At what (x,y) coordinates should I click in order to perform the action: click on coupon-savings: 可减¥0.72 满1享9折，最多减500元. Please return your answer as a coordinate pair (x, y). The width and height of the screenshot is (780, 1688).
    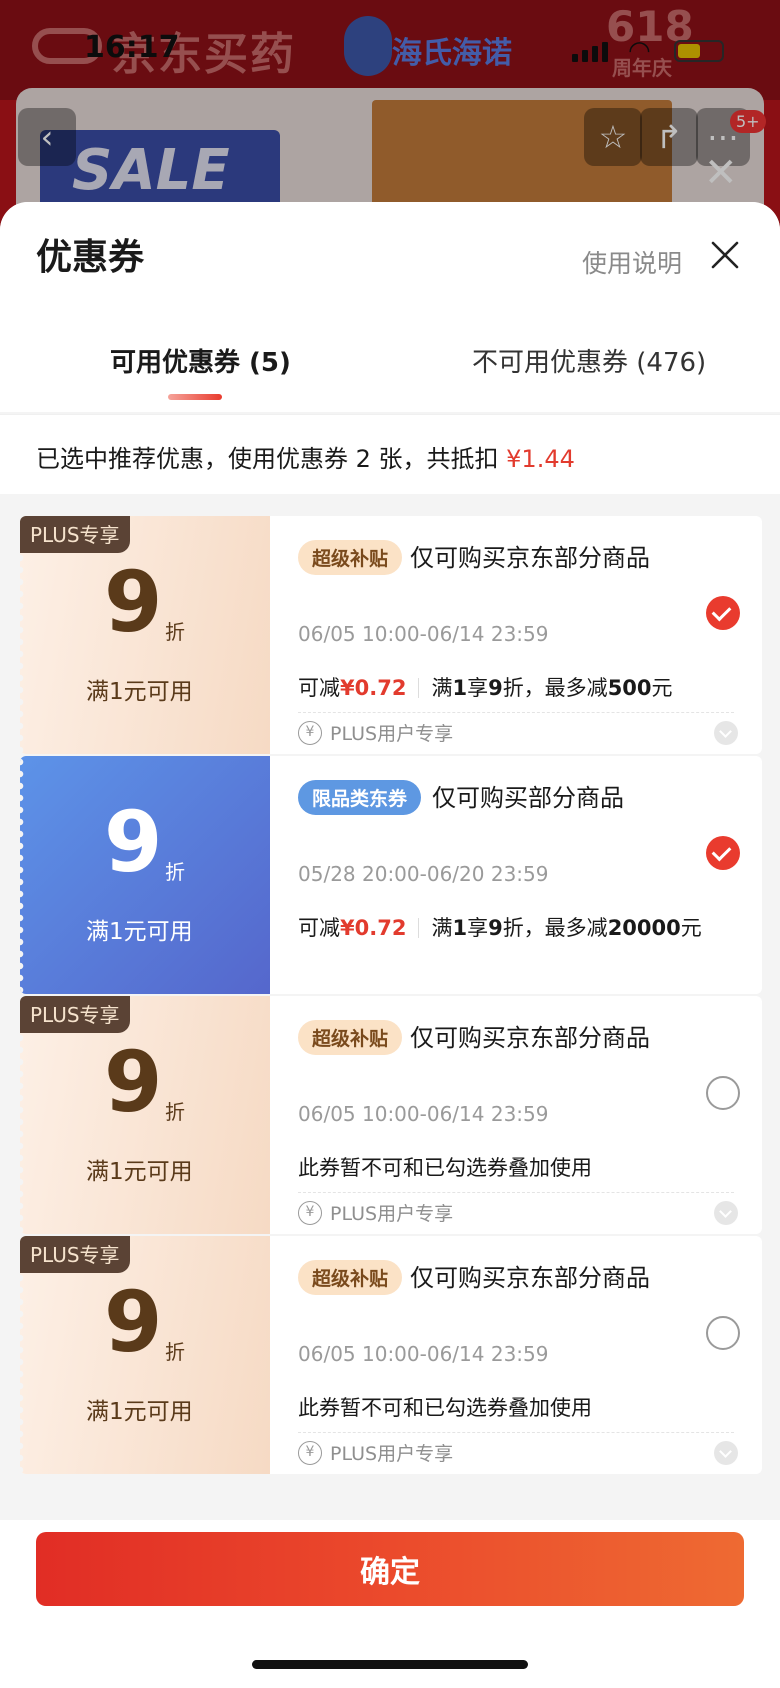
    Looking at the image, I should click on (485, 687).